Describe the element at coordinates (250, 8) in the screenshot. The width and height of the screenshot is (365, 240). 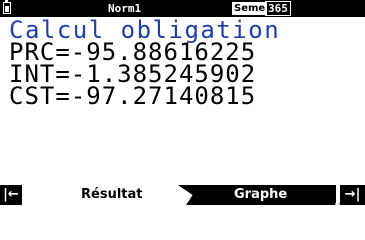
I see `day-count-label: Seme` at that location.